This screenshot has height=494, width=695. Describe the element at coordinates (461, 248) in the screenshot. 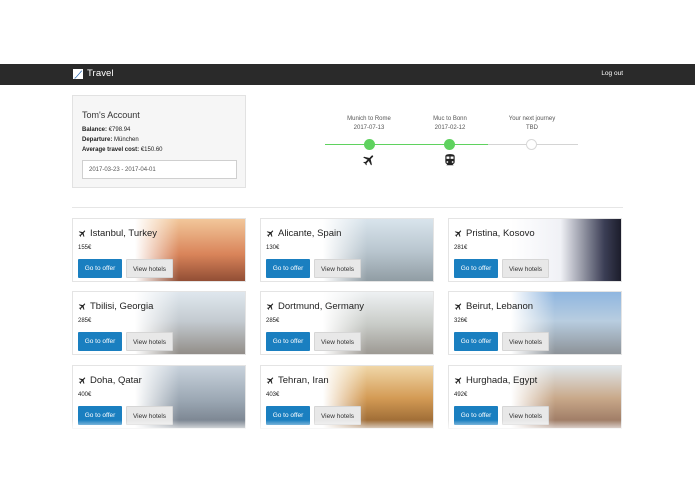

I see `offer-price: 281€` at that location.